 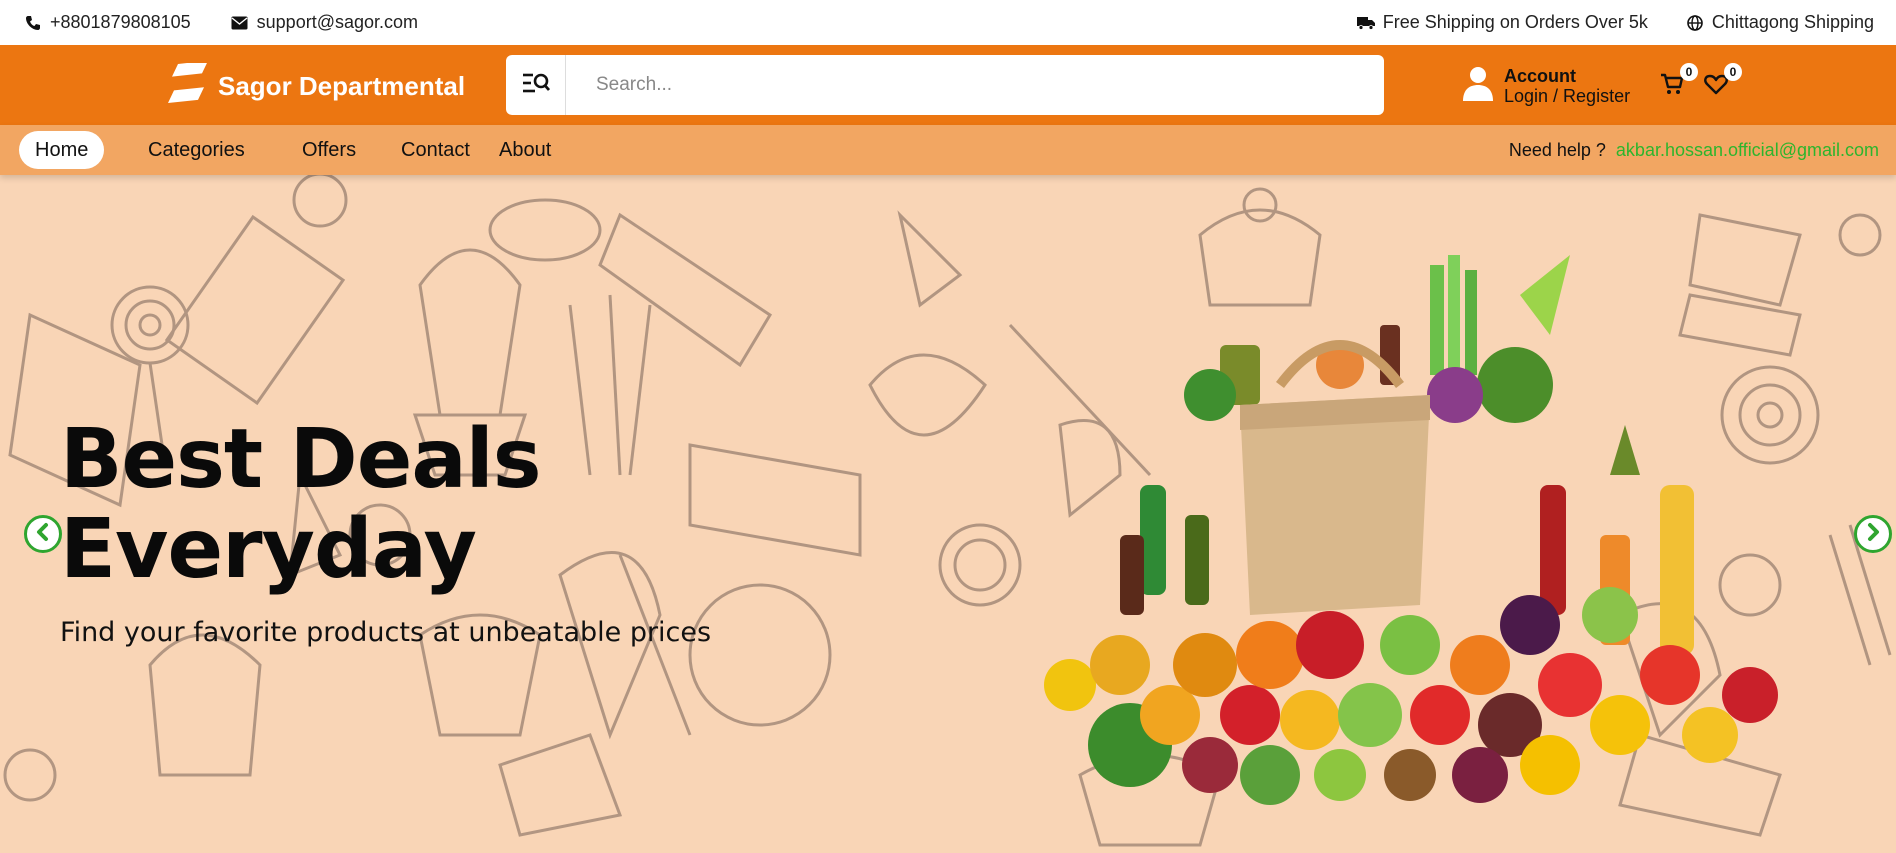 What do you see at coordinates (62, 150) in the screenshot?
I see `nav-item-home: Home` at bounding box center [62, 150].